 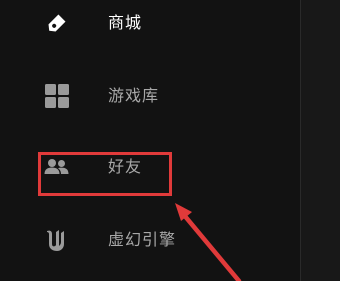 What do you see at coordinates (125, 166) in the screenshot?
I see `sidebar-item-label: 好友` at bounding box center [125, 166].